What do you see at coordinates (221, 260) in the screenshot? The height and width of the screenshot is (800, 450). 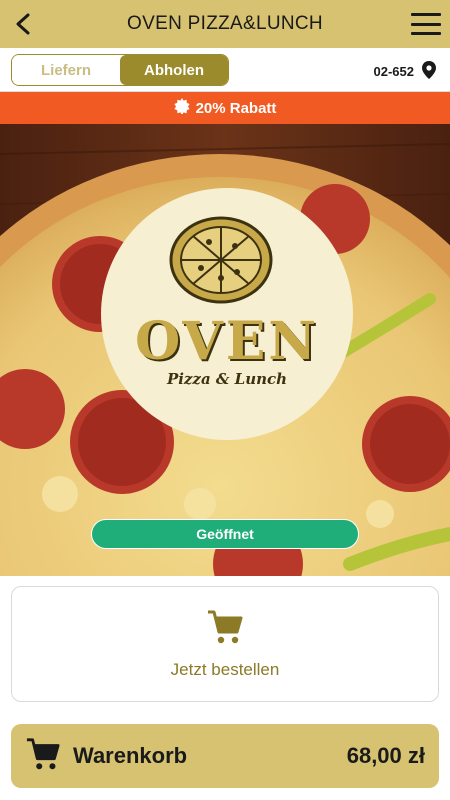 I see `pizza-logo-icon` at bounding box center [221, 260].